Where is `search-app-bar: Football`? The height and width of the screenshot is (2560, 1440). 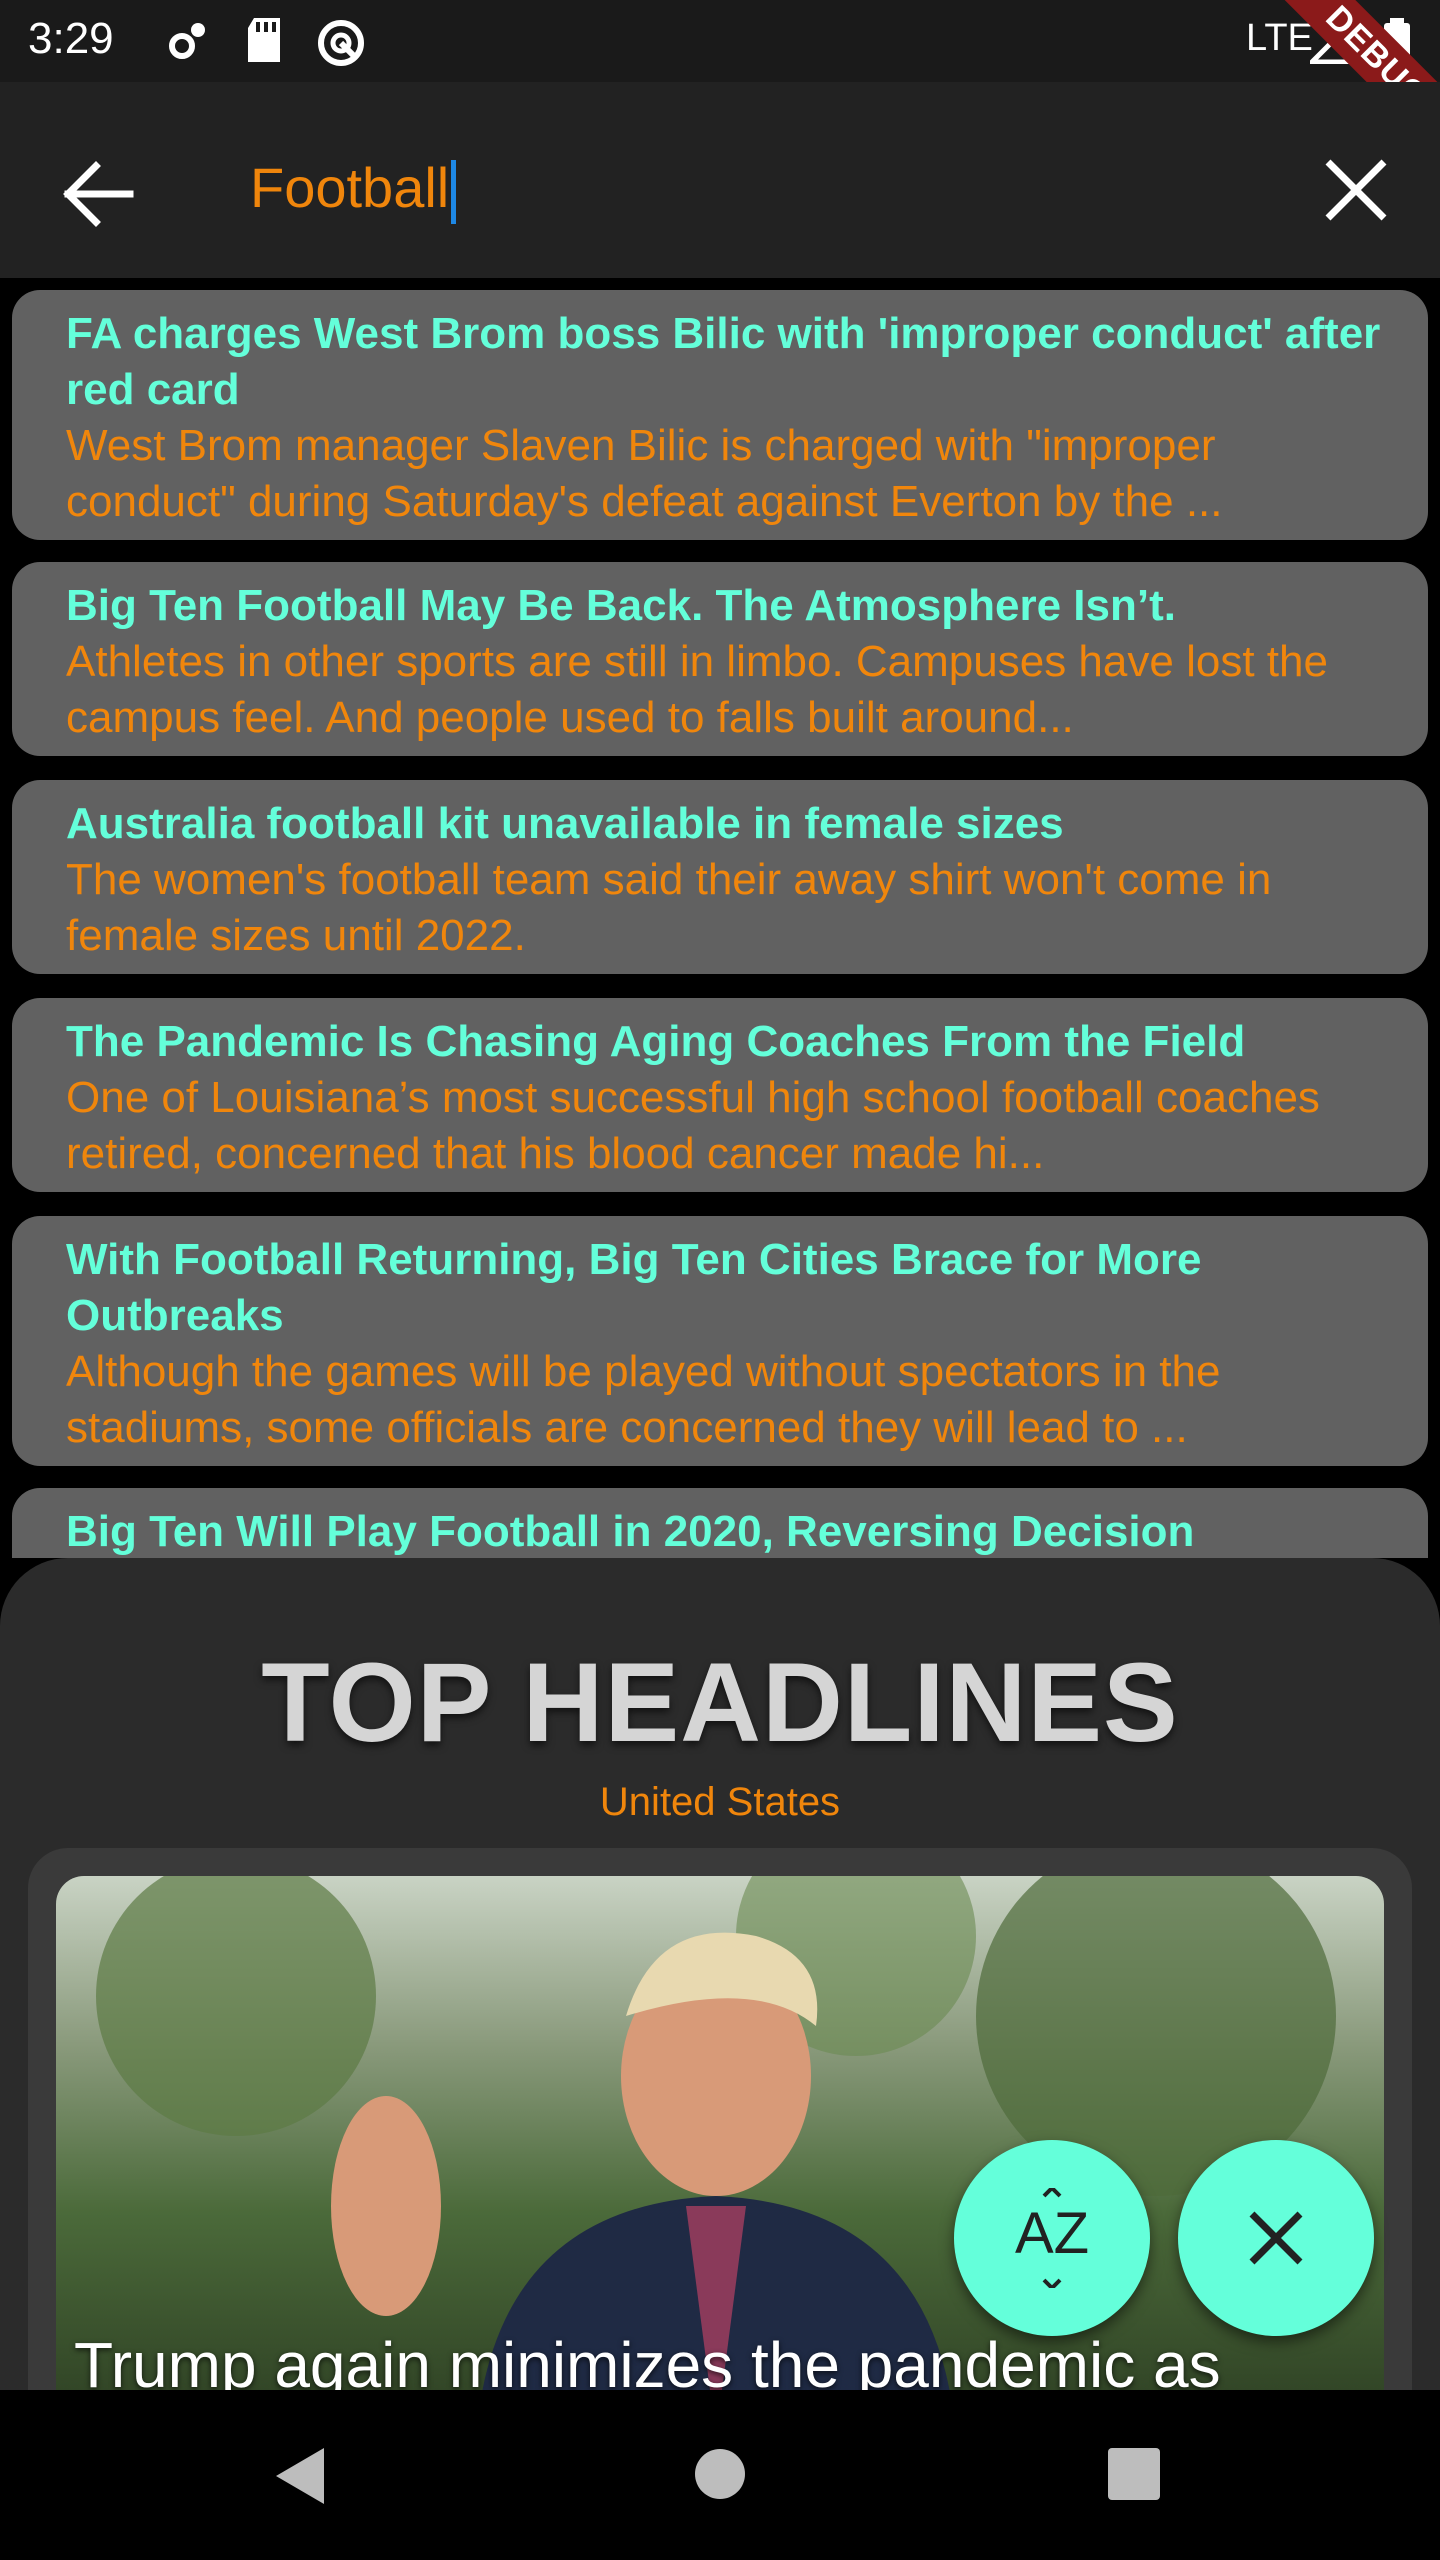 search-app-bar: Football is located at coordinates (720, 180).